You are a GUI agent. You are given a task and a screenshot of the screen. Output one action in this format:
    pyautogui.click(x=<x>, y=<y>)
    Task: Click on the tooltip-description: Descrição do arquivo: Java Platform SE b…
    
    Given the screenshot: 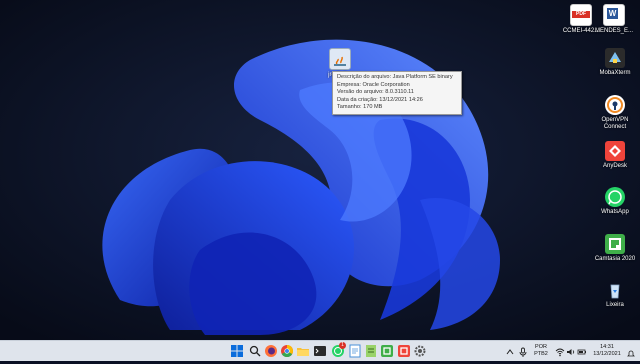 What is the action you would take?
    pyautogui.click(x=395, y=77)
    